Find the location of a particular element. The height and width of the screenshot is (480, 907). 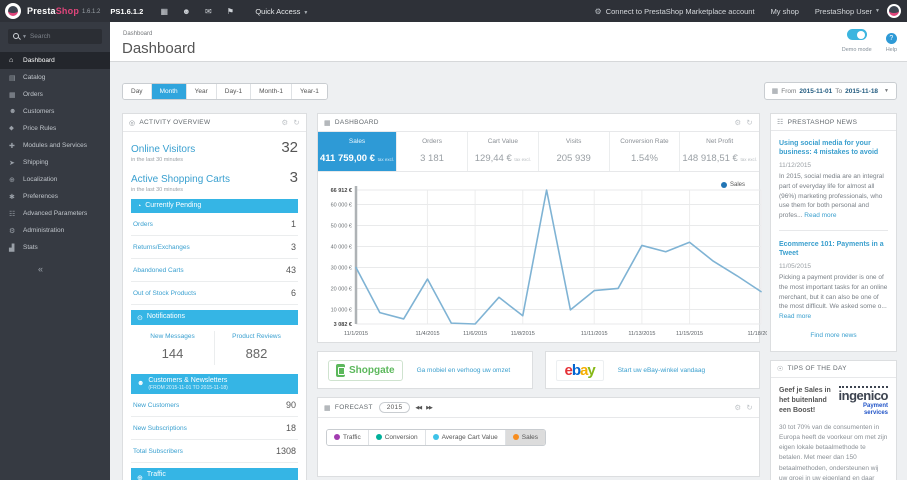

messages-icon: ✉ is located at coordinates (208, 11).